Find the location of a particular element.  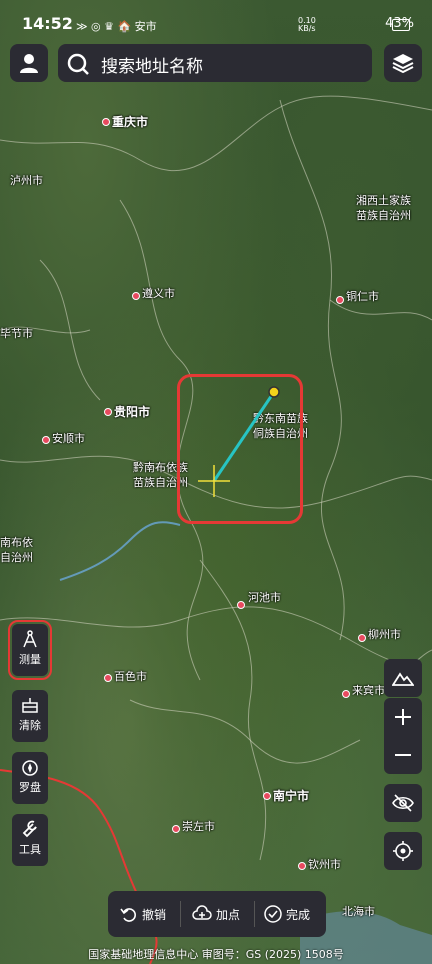

network-speed: 0.10 KB/s is located at coordinates (307, 24).